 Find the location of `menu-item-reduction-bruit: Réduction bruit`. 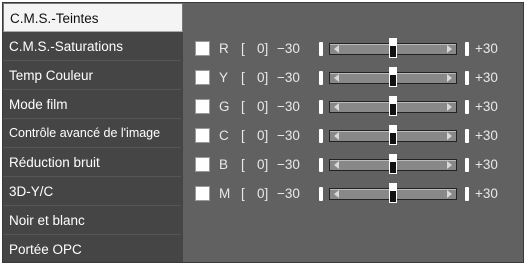

menu-item-reduction-bruit: Réduction bruit is located at coordinates (92, 162).